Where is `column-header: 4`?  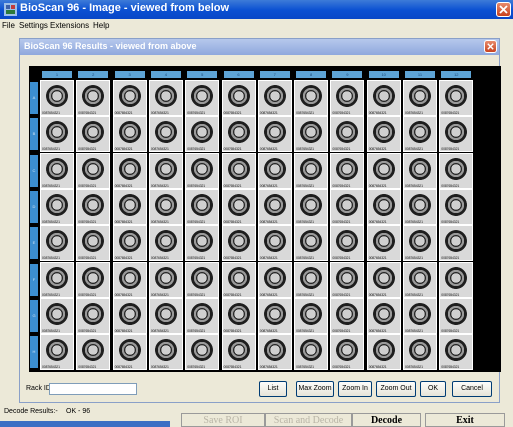 column-header: 4 is located at coordinates (165, 74).